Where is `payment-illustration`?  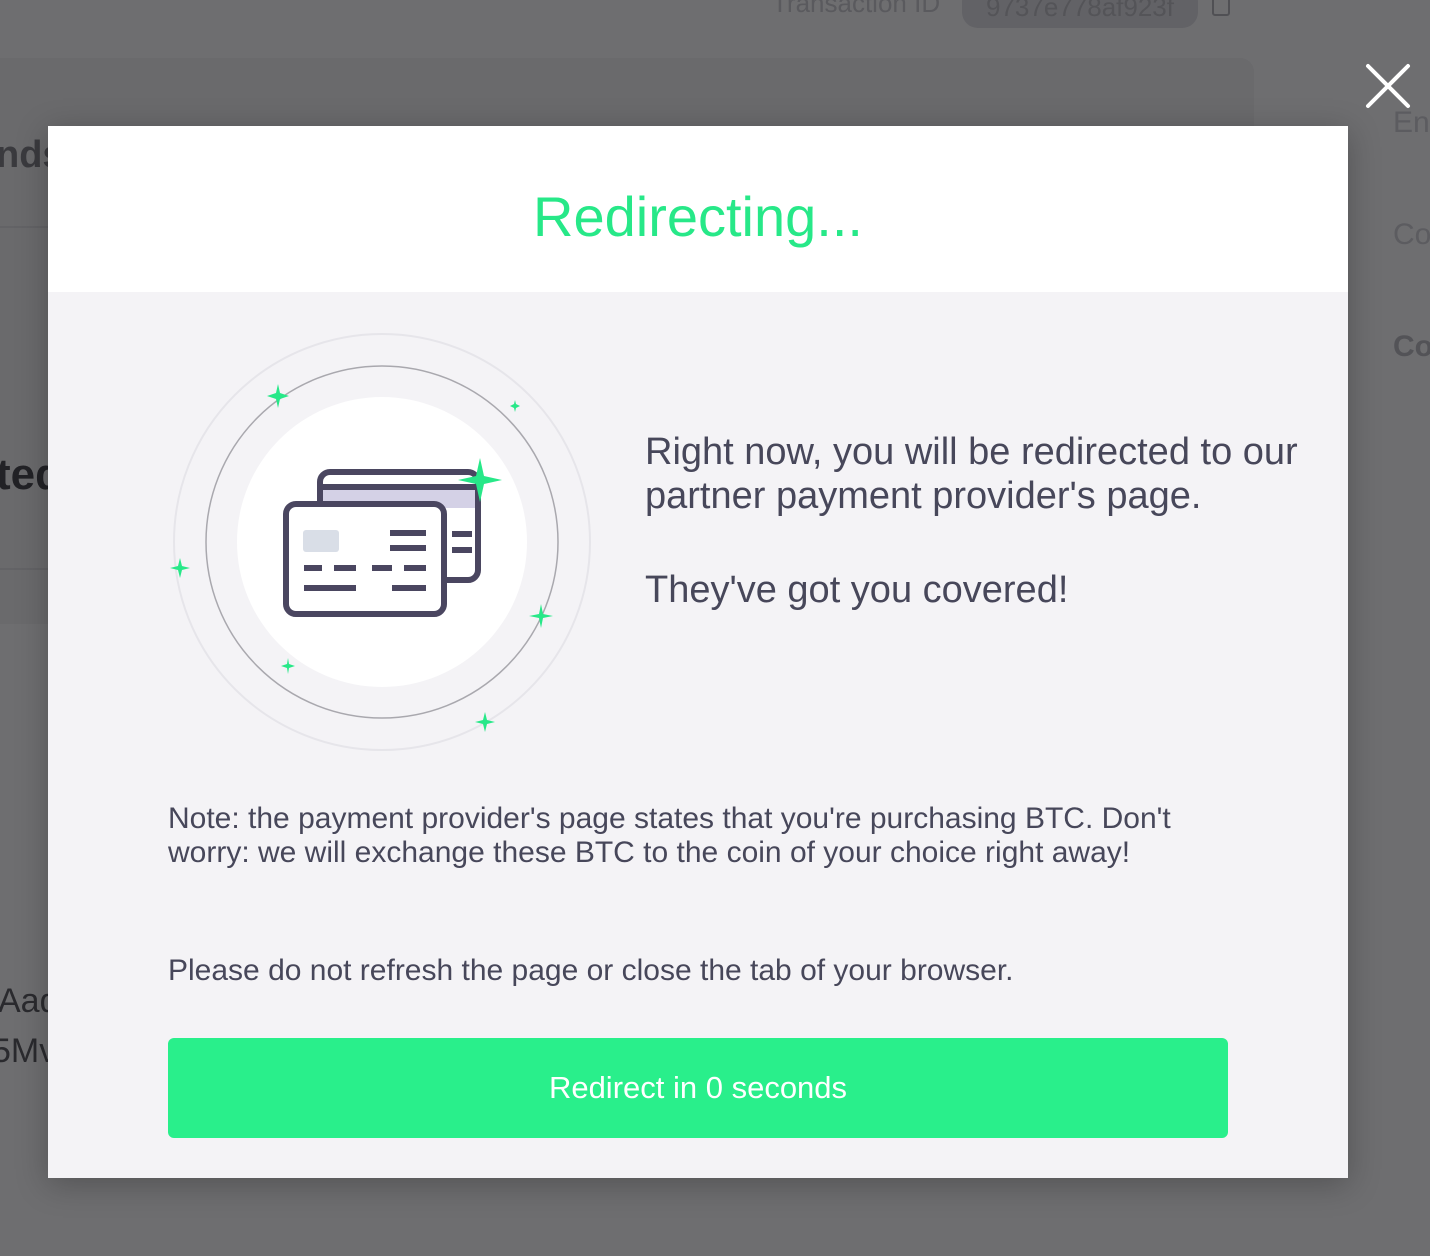
payment-illustration is located at coordinates (382, 542).